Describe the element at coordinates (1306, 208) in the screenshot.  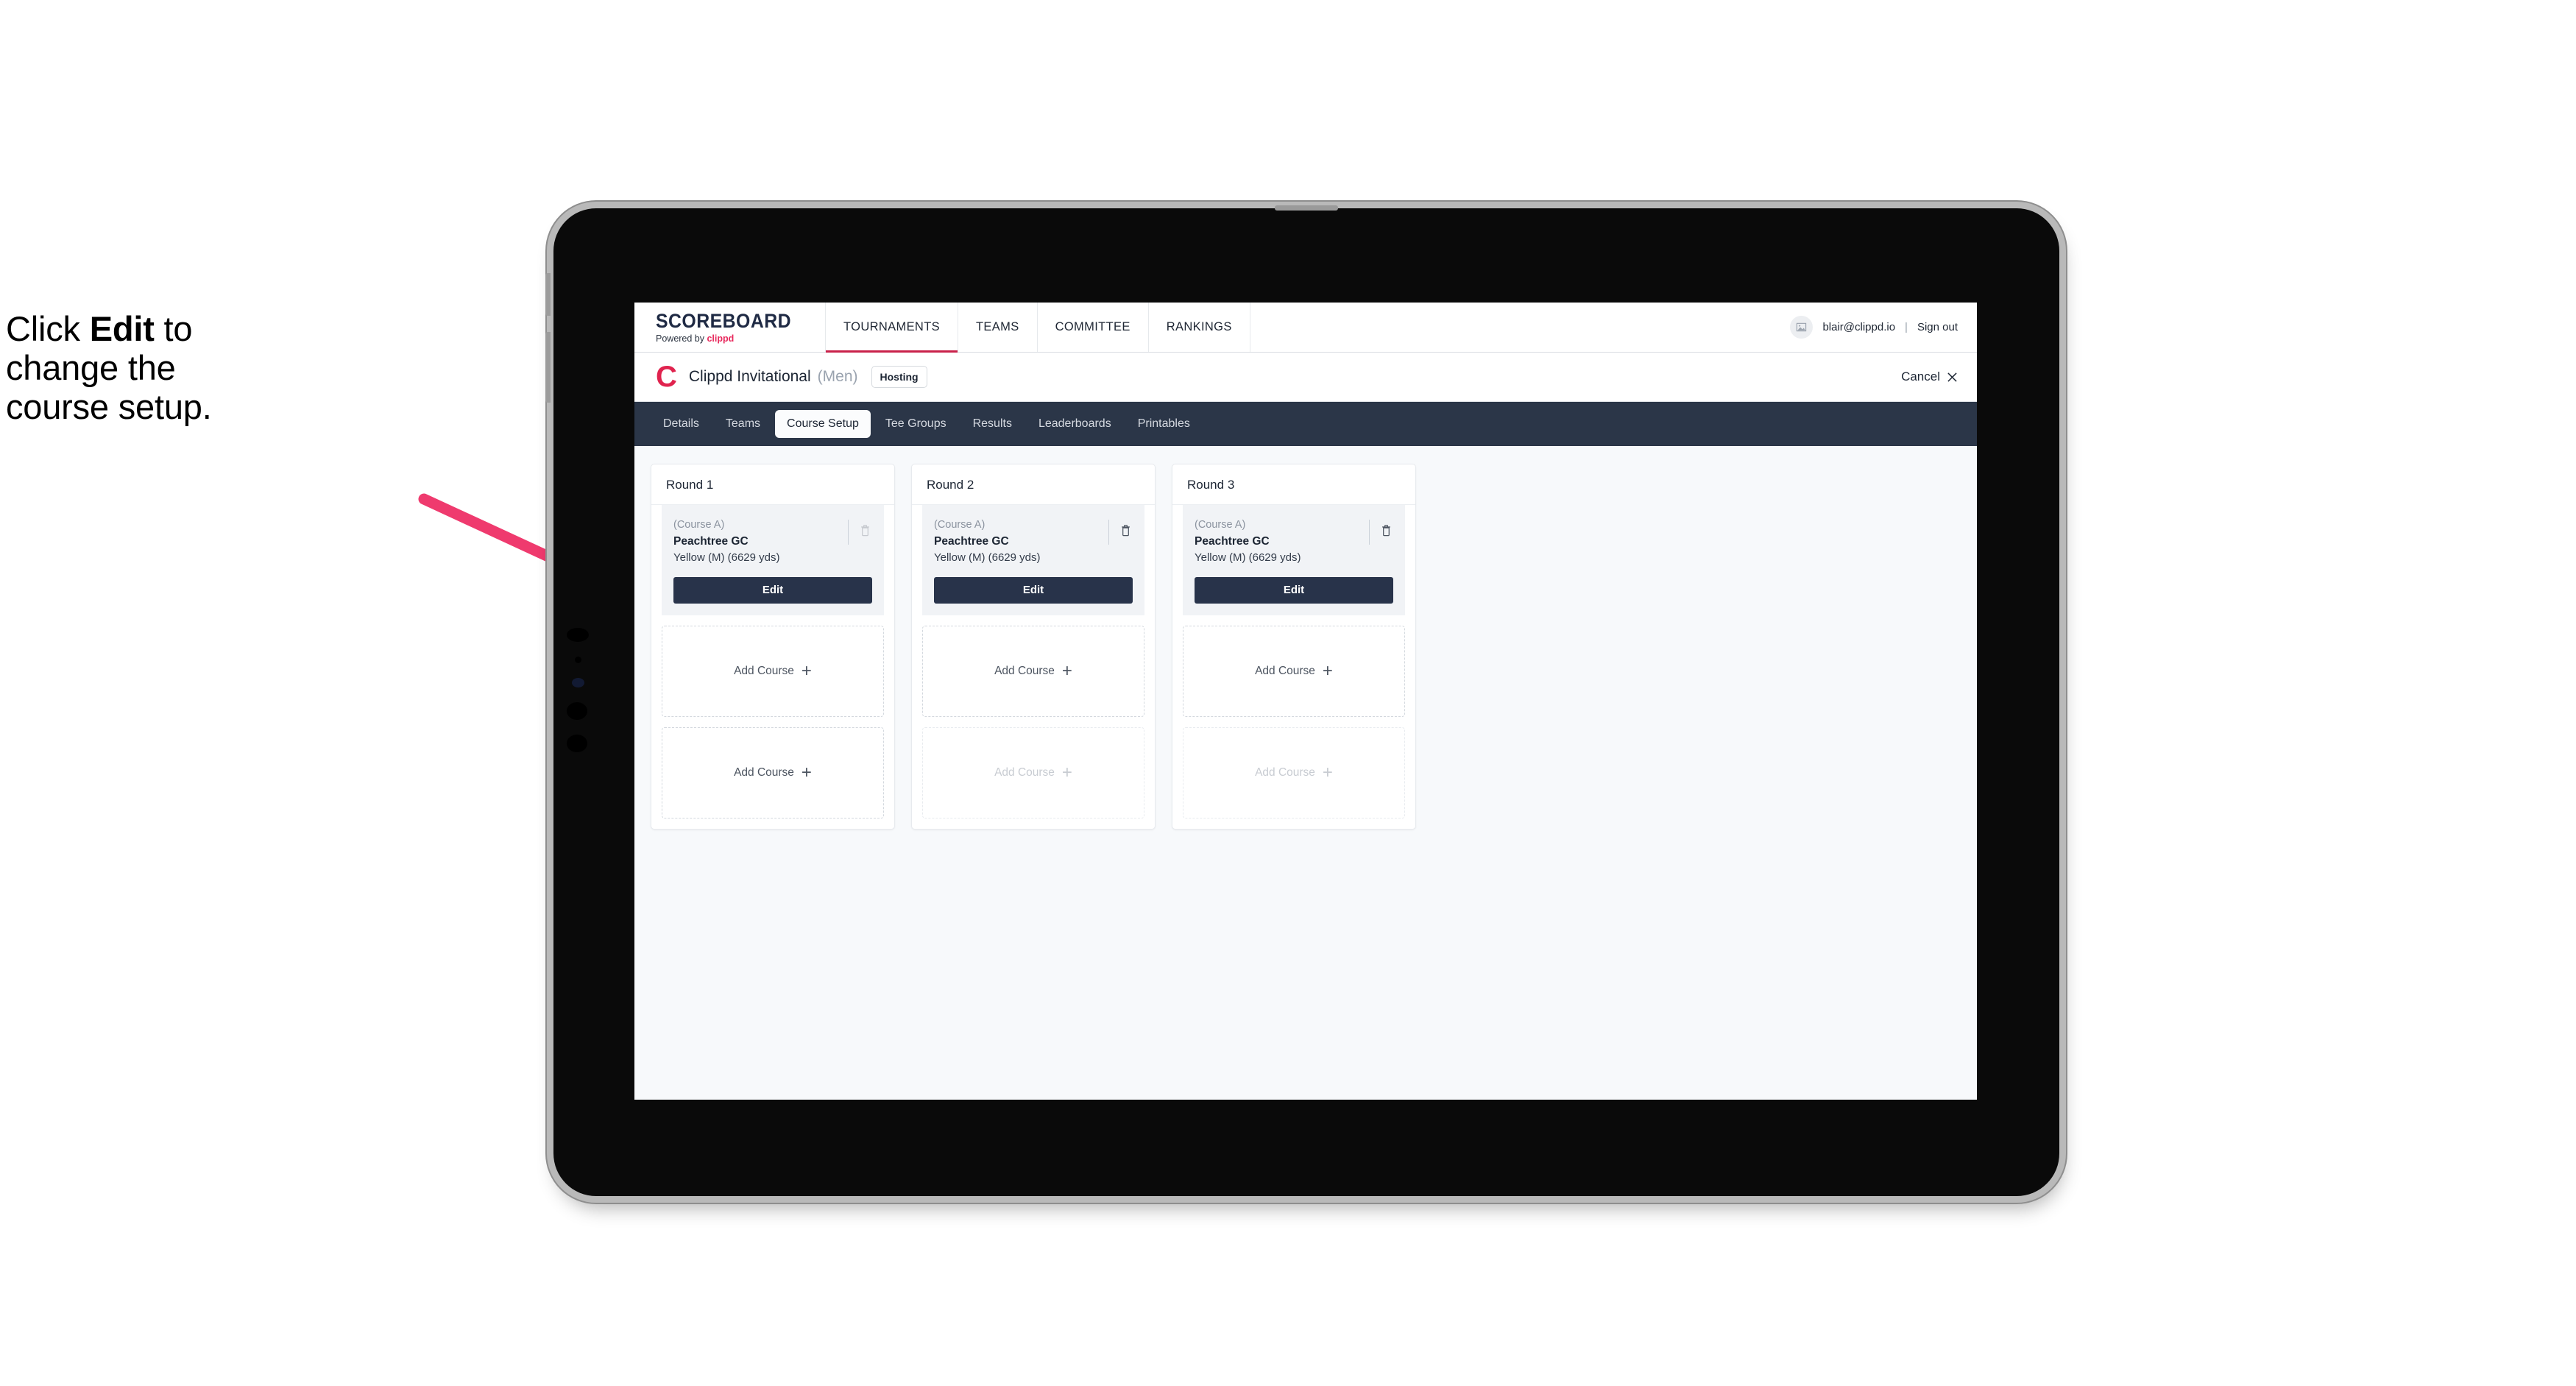
I see `tablet-camera` at that location.